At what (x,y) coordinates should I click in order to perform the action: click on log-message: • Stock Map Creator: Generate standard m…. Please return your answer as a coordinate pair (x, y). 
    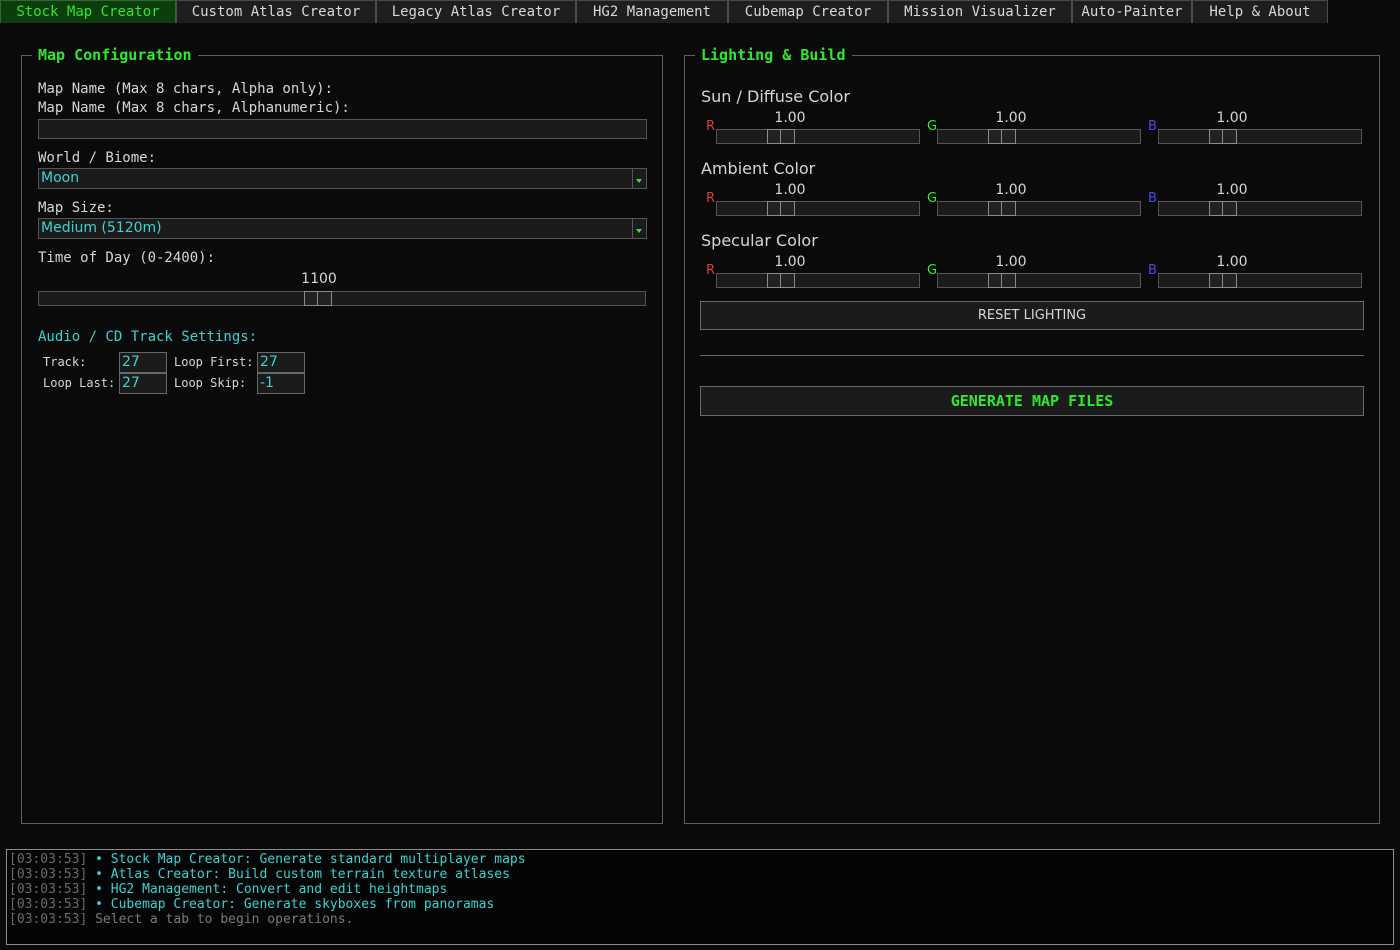
    Looking at the image, I should click on (306, 859).